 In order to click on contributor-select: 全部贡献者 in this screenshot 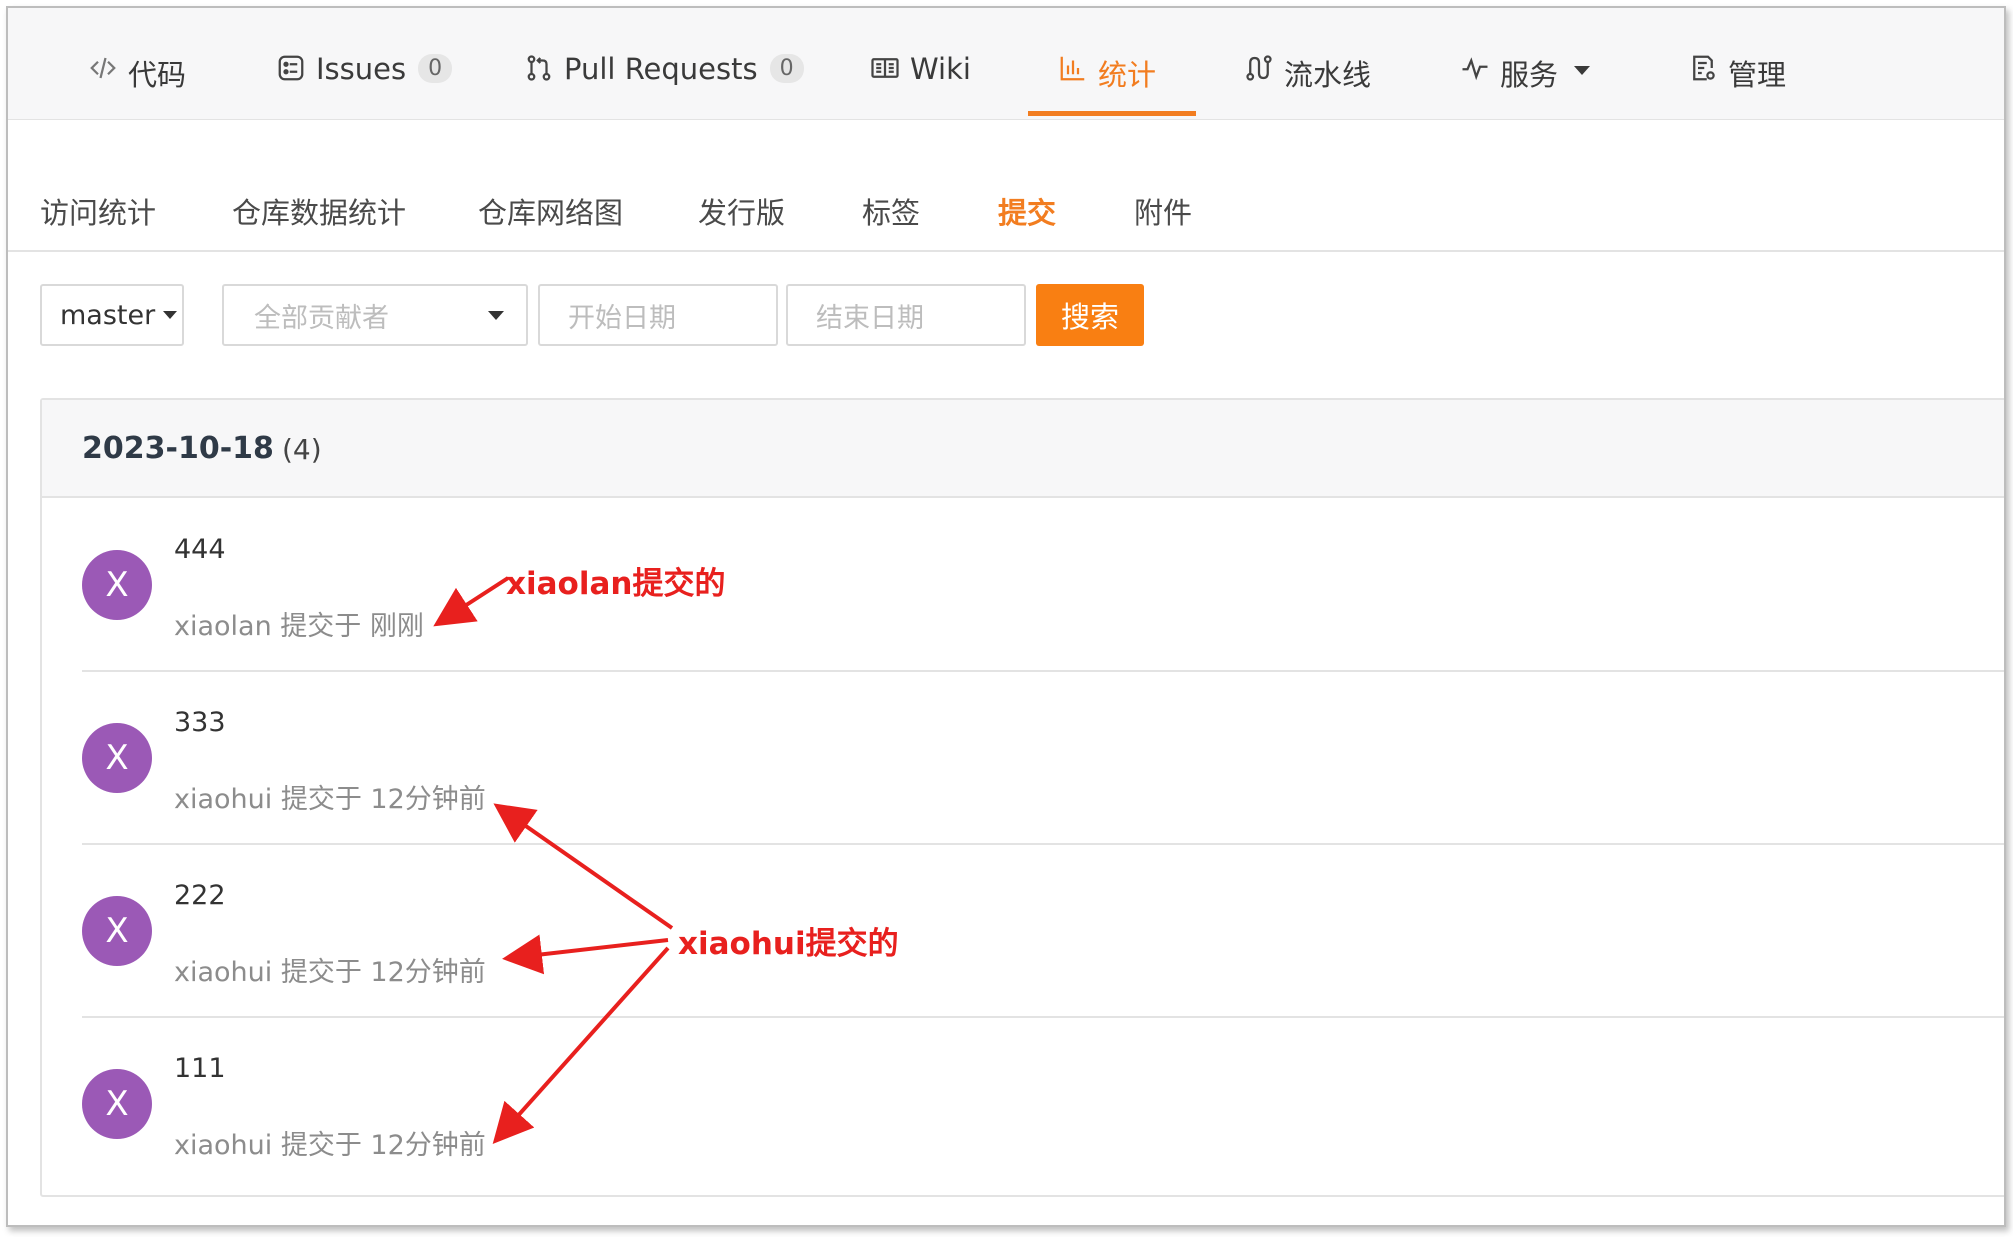, I will do `click(375, 315)`.